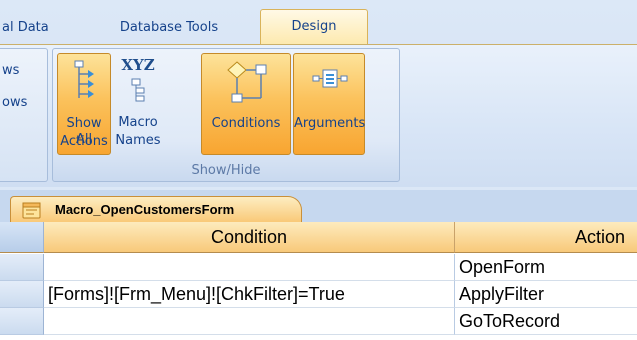 The image size is (637, 340). I want to click on show-hide-group-label: Show/Hide, so click(226, 170).